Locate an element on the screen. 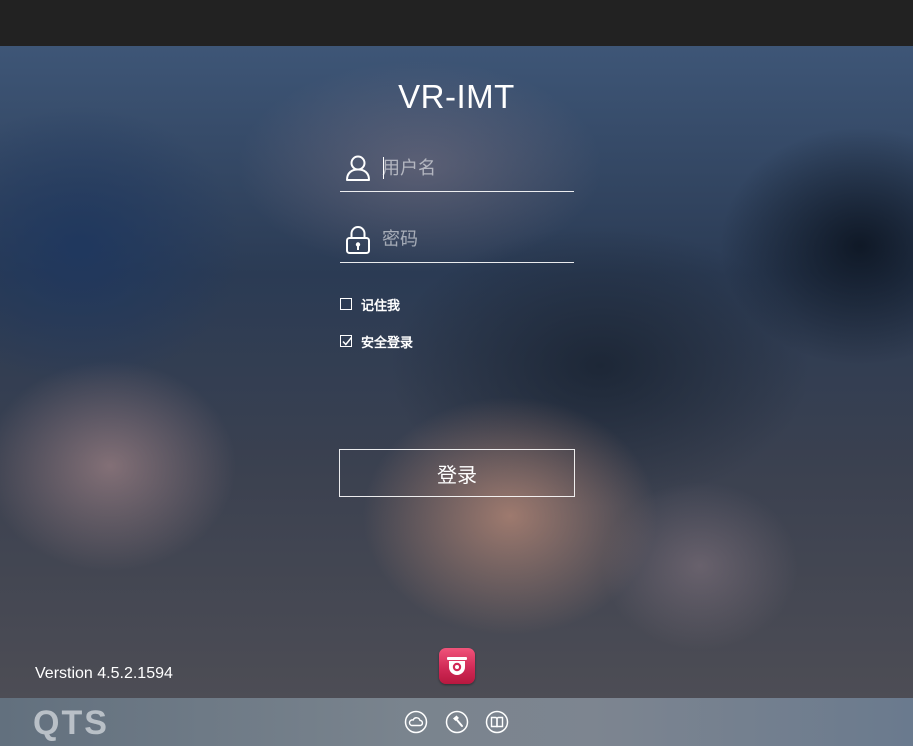 This screenshot has width=913, height=746. login-button: 登录 is located at coordinates (457, 473).